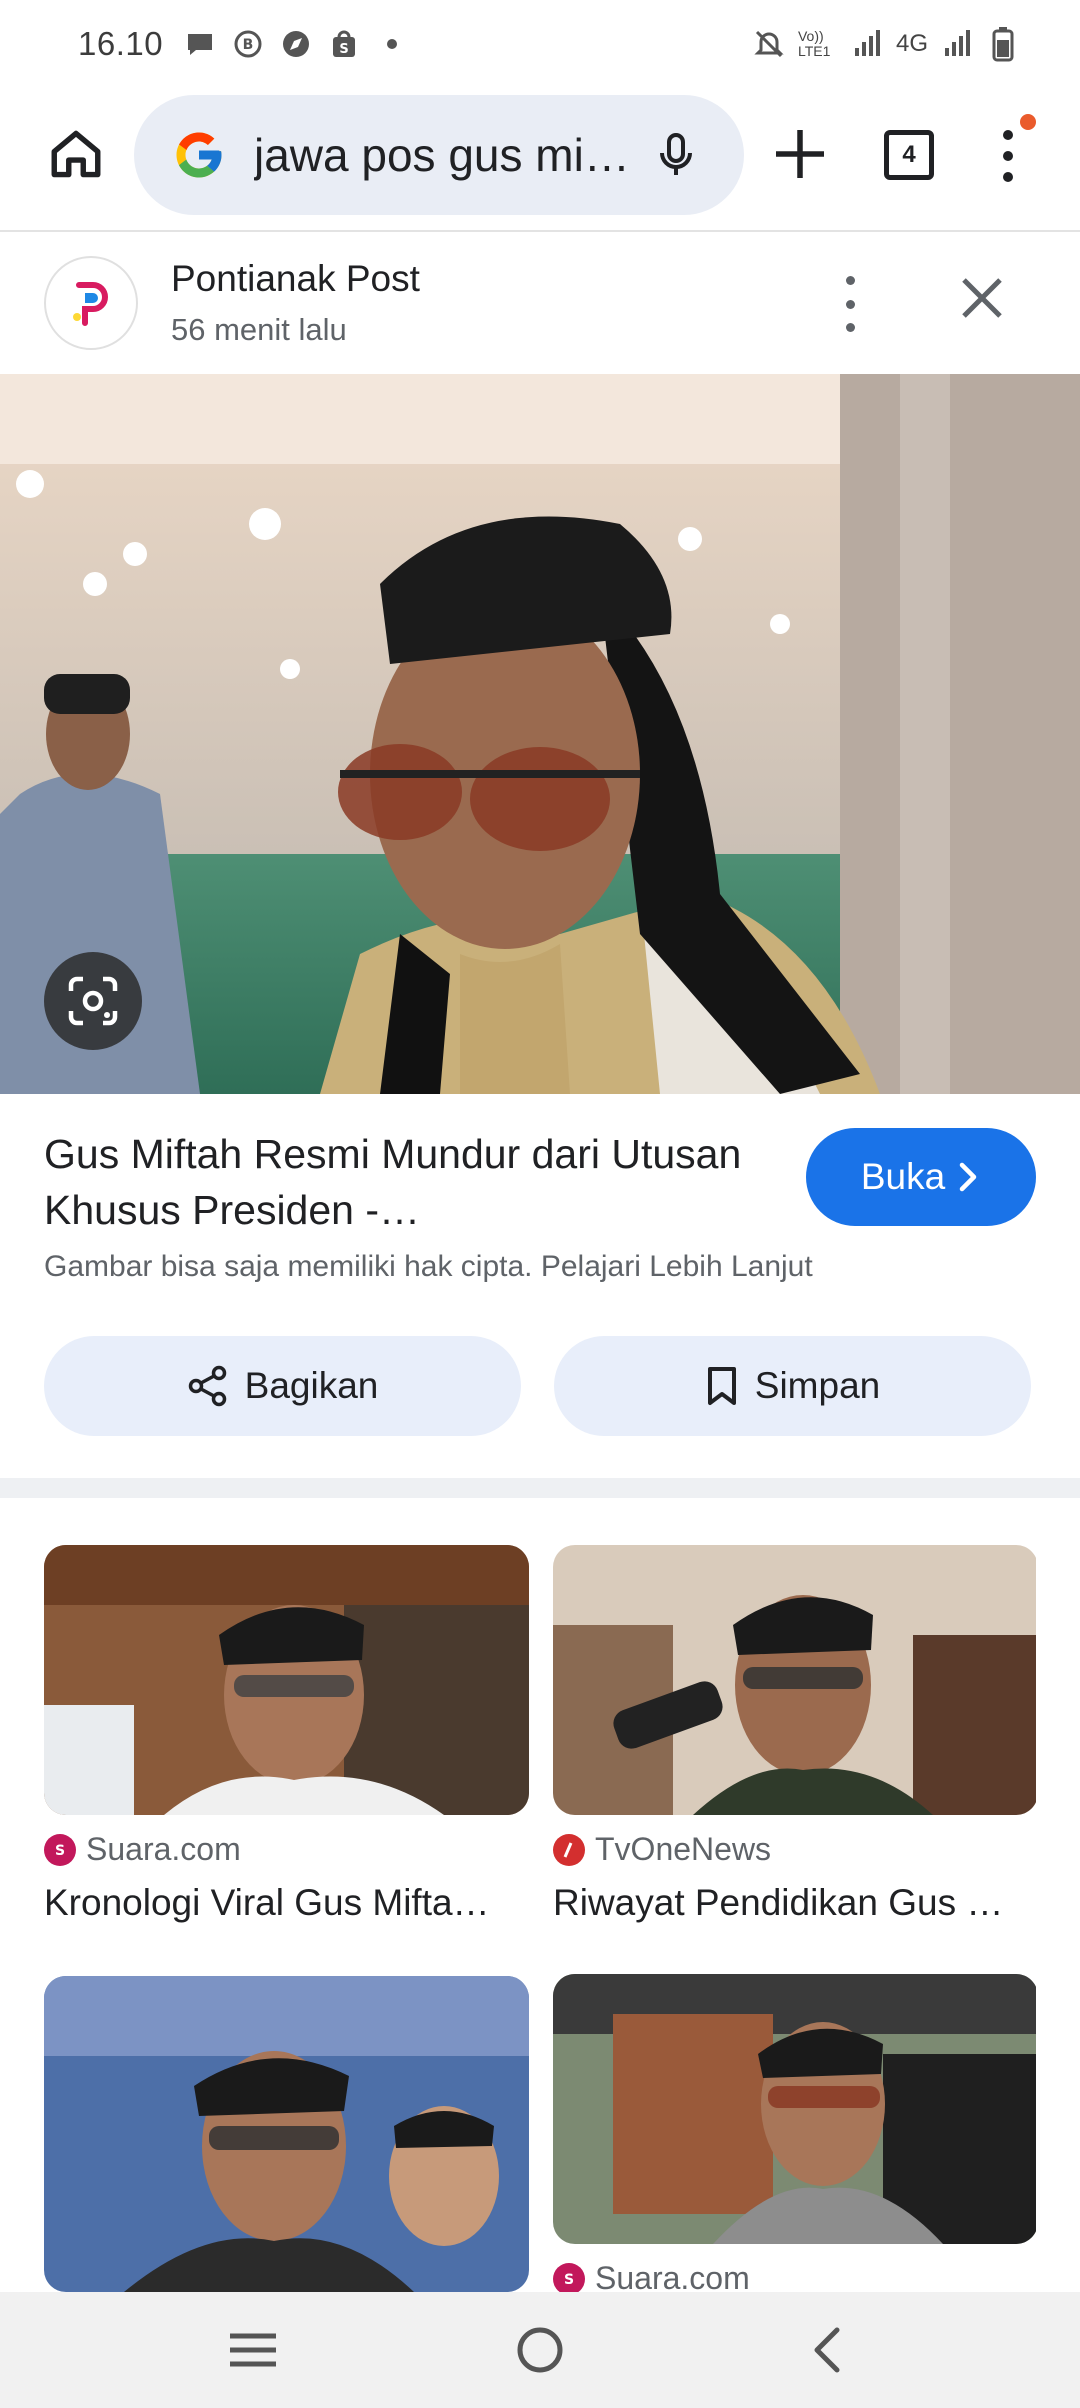  I want to click on pontianak-post-logo-icon, so click(90, 304).